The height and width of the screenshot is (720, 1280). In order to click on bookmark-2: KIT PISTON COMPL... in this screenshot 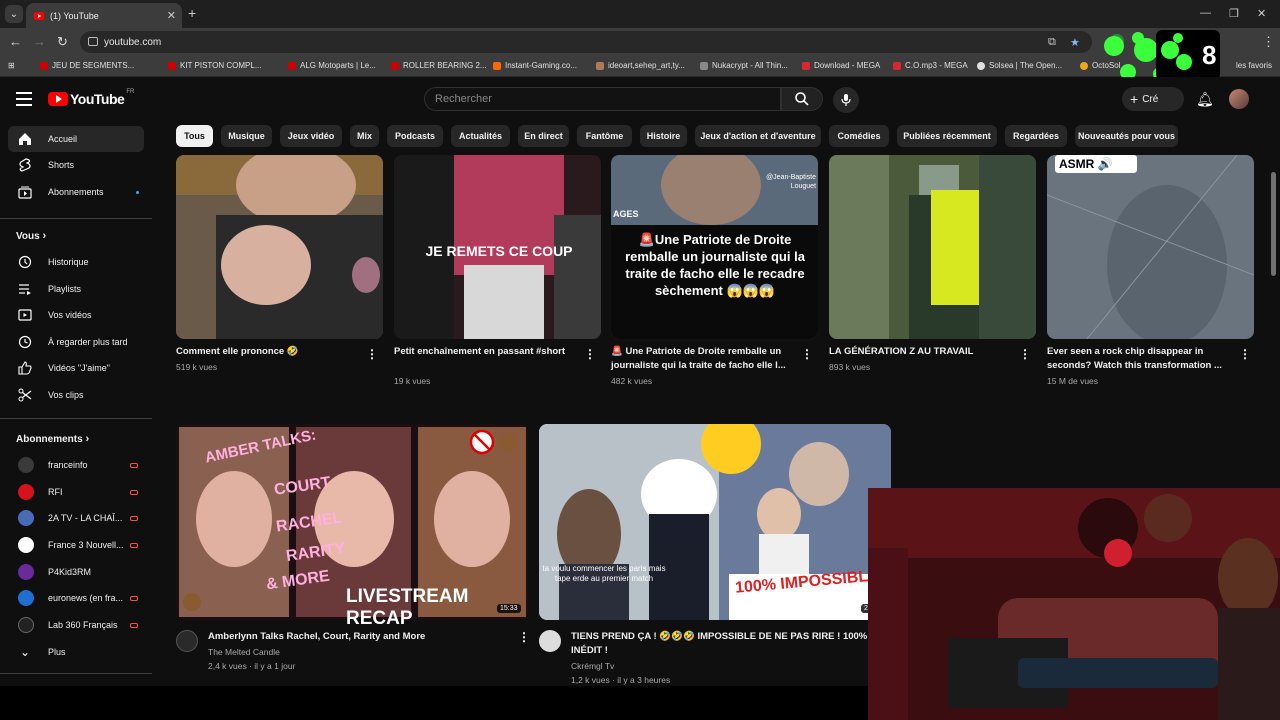, I will do `click(215, 65)`.